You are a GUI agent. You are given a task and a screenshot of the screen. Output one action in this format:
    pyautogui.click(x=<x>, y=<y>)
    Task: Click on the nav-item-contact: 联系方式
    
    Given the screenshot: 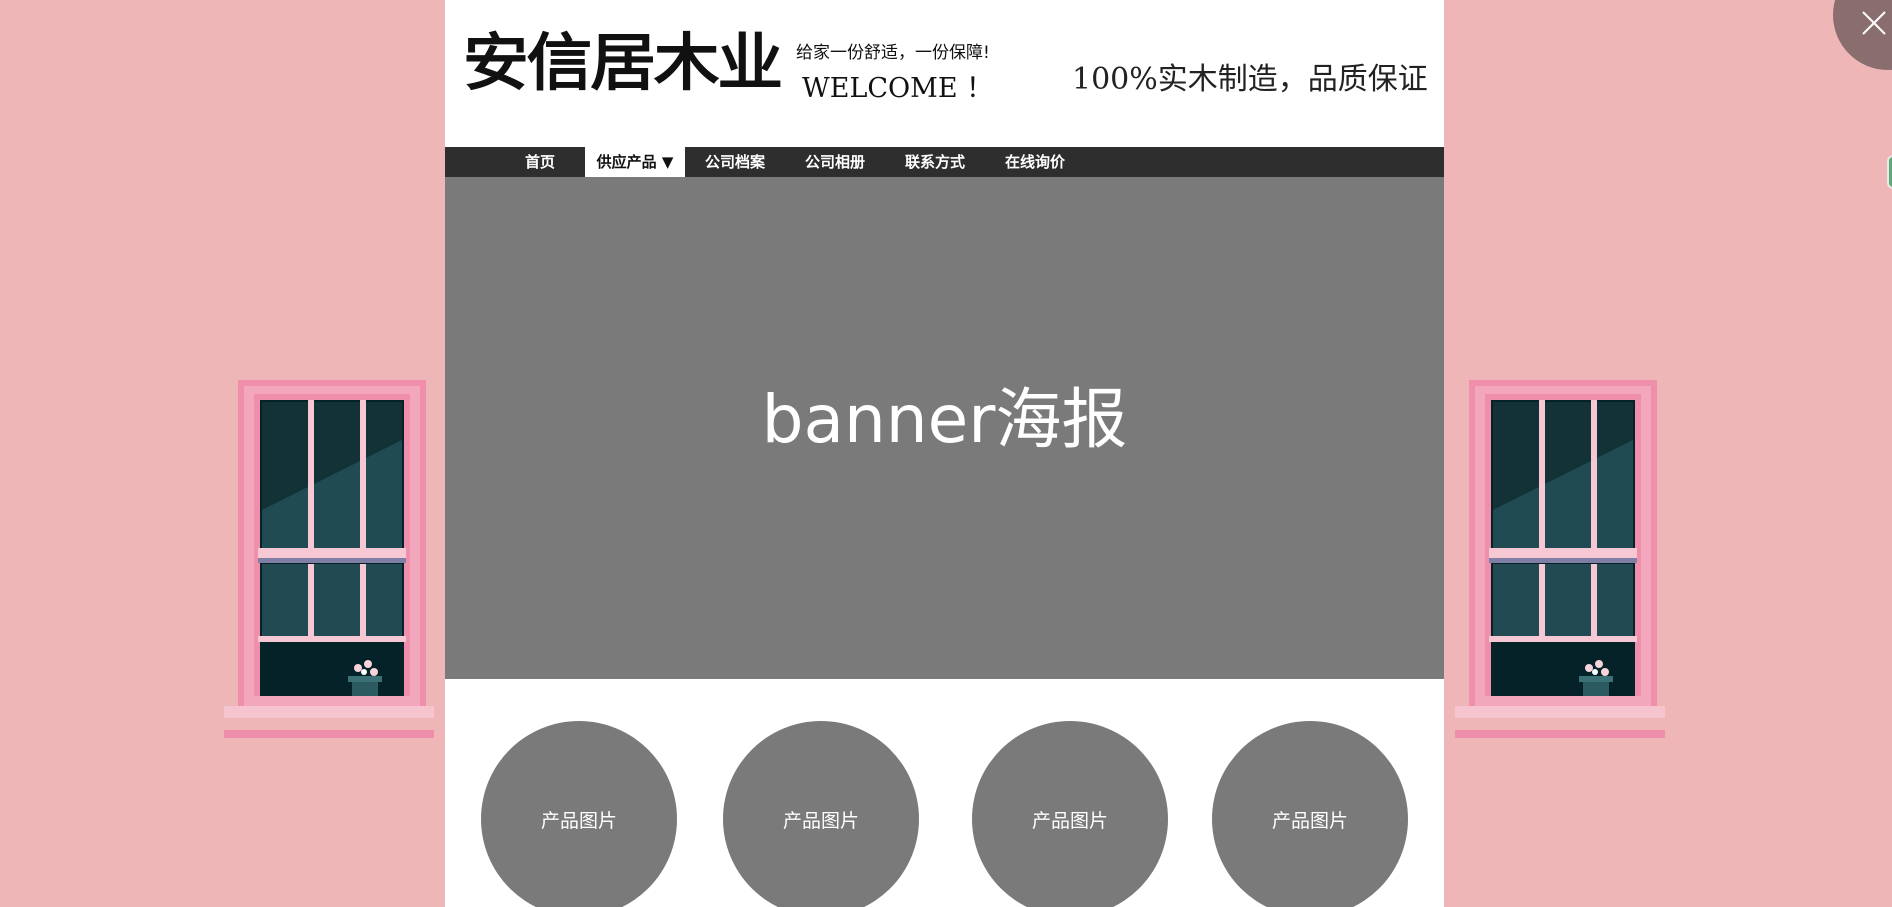 What is the action you would take?
    pyautogui.click(x=935, y=162)
    